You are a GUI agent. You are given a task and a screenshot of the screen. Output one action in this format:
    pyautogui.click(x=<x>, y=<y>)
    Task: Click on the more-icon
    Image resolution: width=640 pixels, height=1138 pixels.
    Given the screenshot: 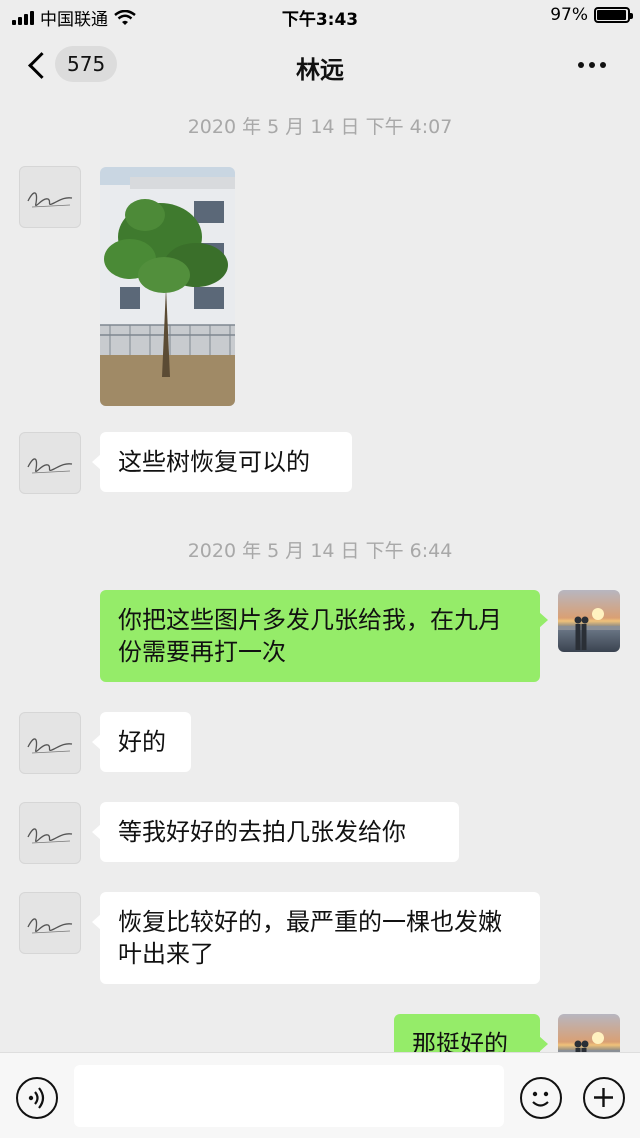 What is the action you would take?
    pyautogui.click(x=592, y=65)
    